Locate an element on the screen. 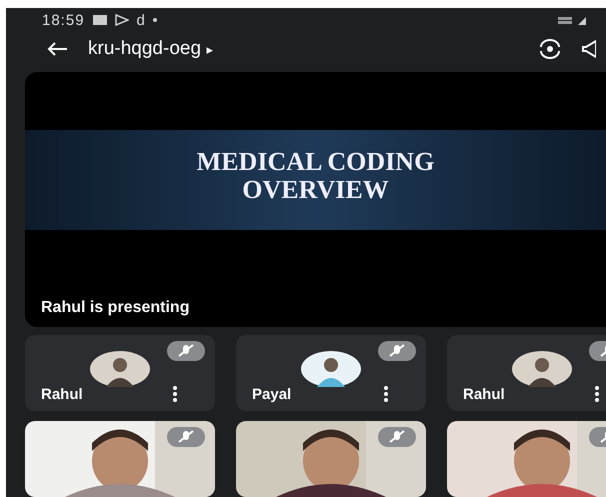  presenter-caption: Rahul is presenting is located at coordinates (115, 308).